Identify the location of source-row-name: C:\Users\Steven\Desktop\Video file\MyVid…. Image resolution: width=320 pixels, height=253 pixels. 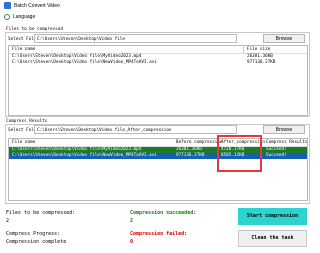
(77, 56).